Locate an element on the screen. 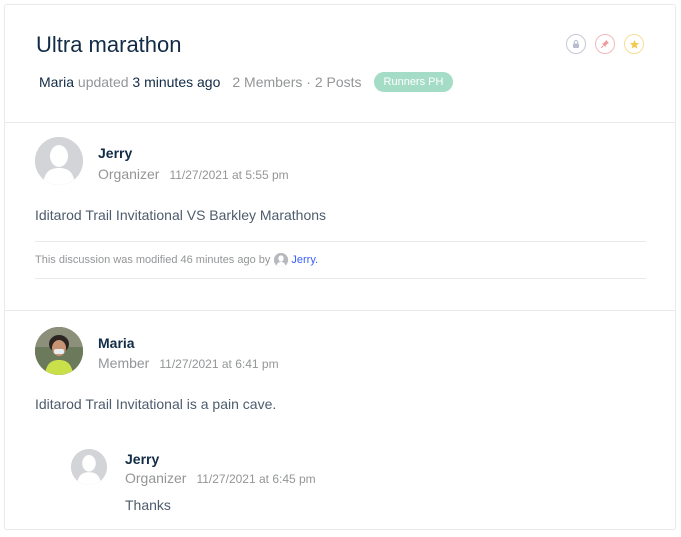  discussion-actions is located at coordinates (605, 44).